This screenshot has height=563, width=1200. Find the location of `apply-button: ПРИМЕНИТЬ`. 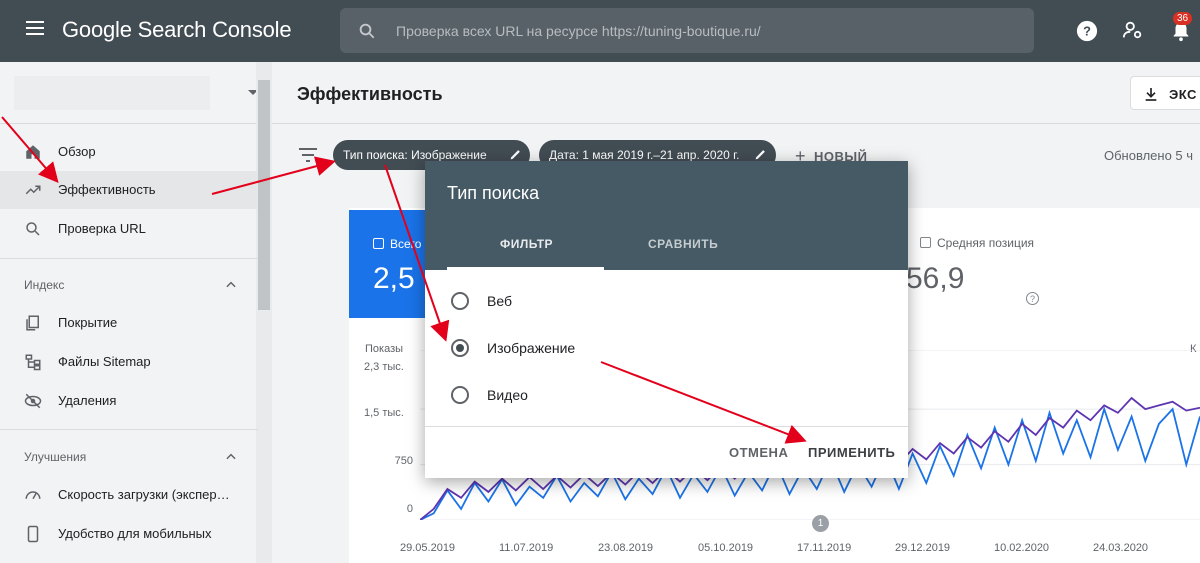

apply-button: ПРИМЕНИТЬ is located at coordinates (851, 452).